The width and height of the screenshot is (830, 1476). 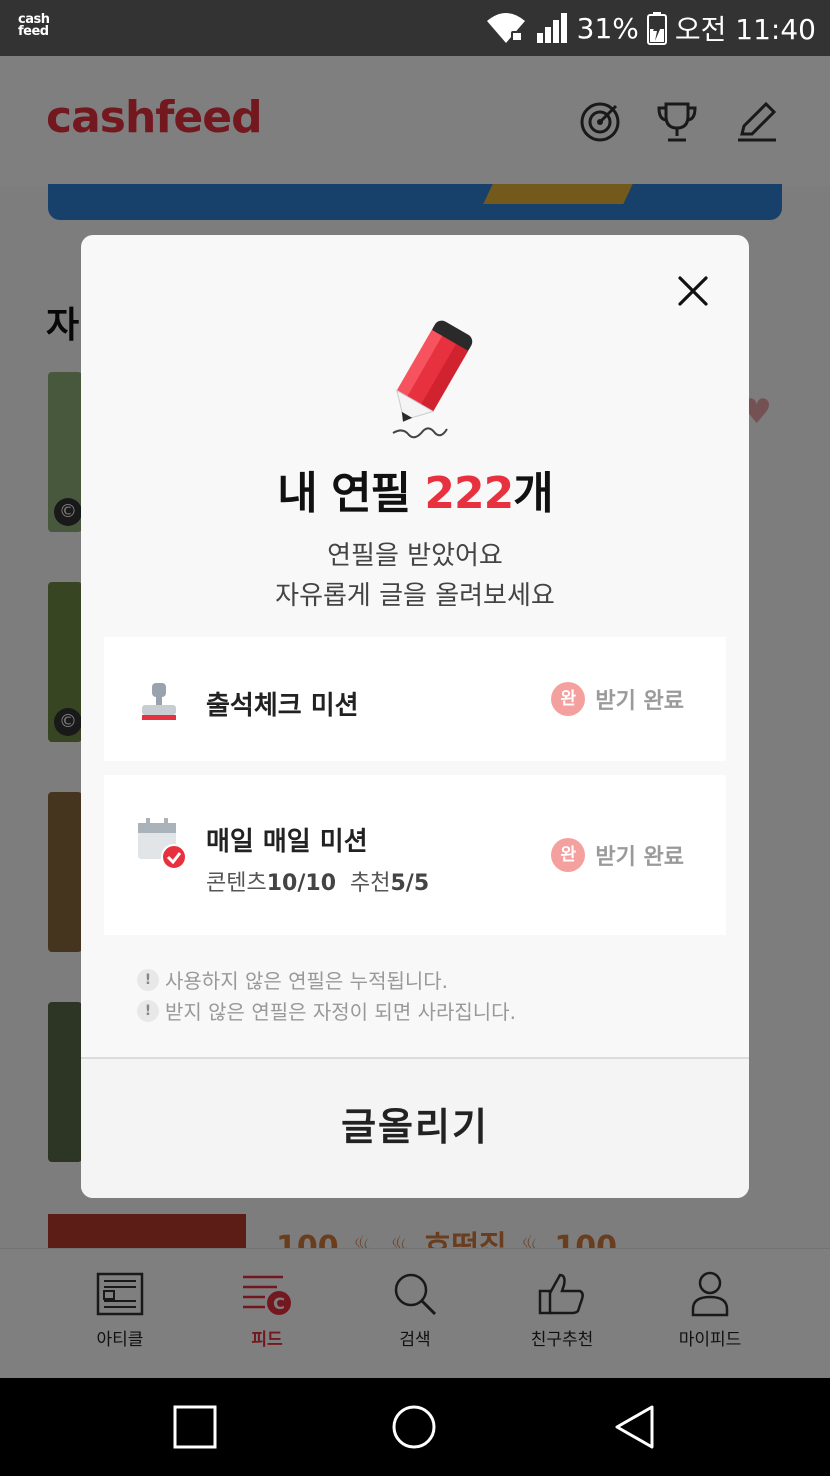 What do you see at coordinates (370, 883) in the screenshot?
I see `progress-label: 추천` at bounding box center [370, 883].